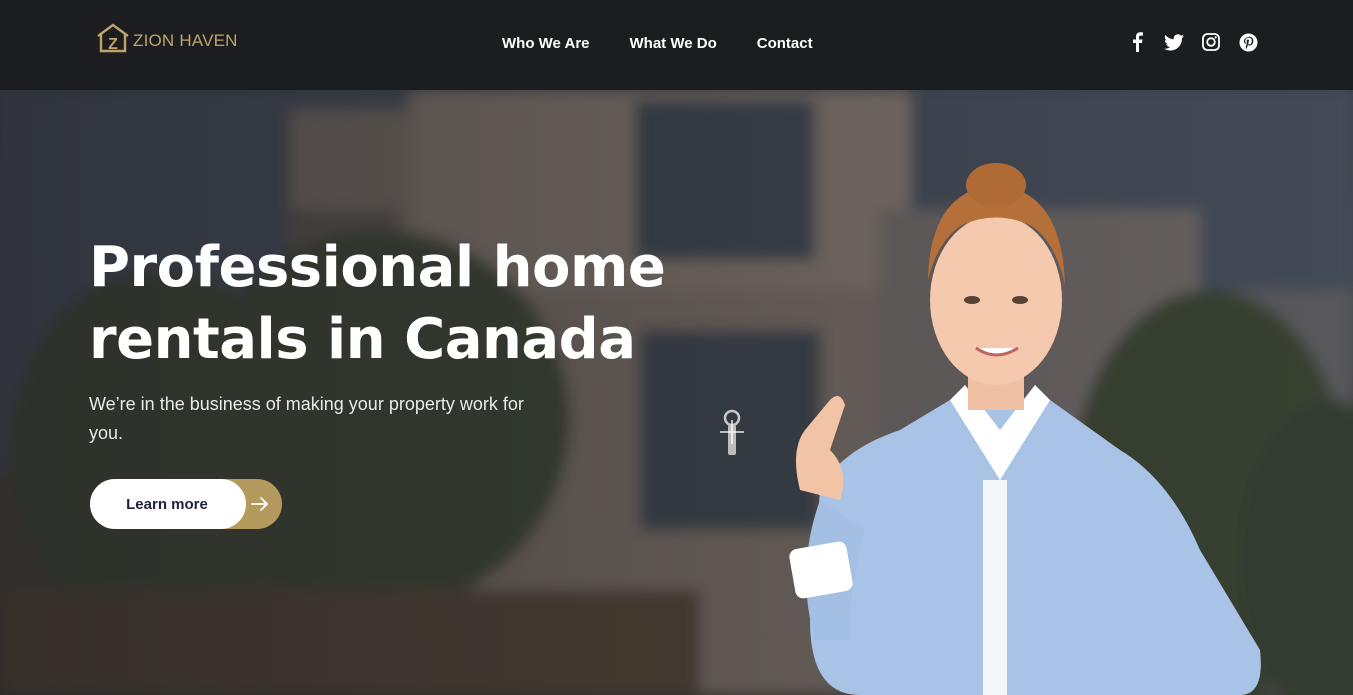 Image resolution: width=1353 pixels, height=695 pixels. What do you see at coordinates (1211, 42) in the screenshot?
I see `instagram-icon` at bounding box center [1211, 42].